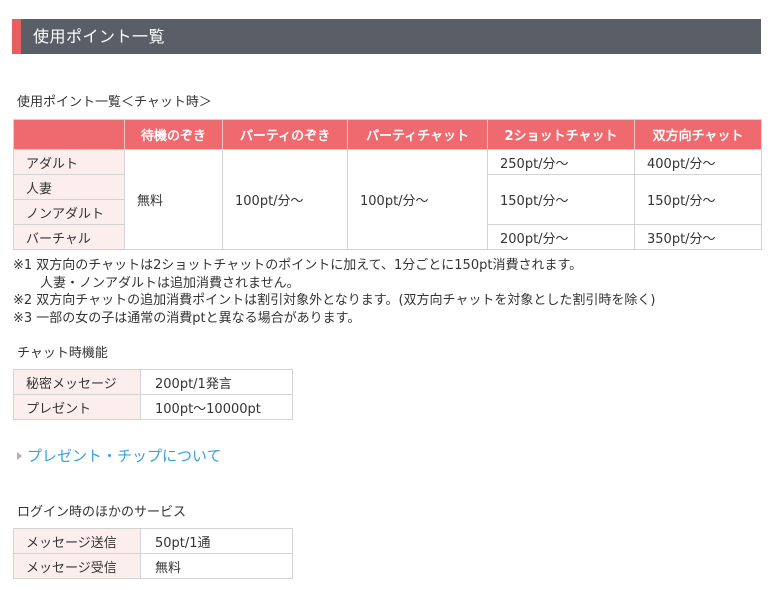 The height and width of the screenshot is (590, 780). I want to click on row-header-wife: 人妻, so click(69, 187).